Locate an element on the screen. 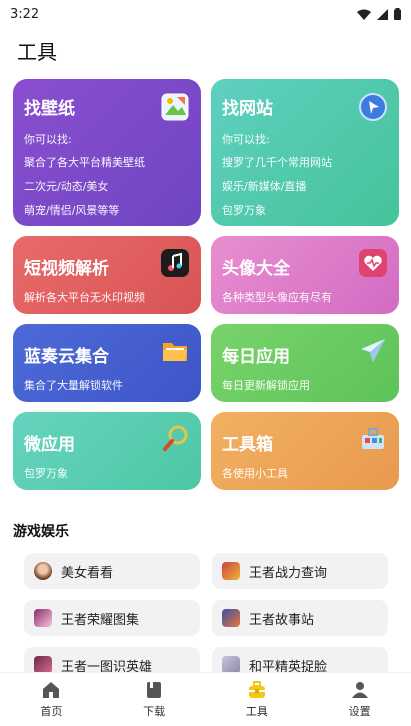 This screenshot has width=411, height=726. card-line: 各使用小工具 is located at coordinates (255, 473).